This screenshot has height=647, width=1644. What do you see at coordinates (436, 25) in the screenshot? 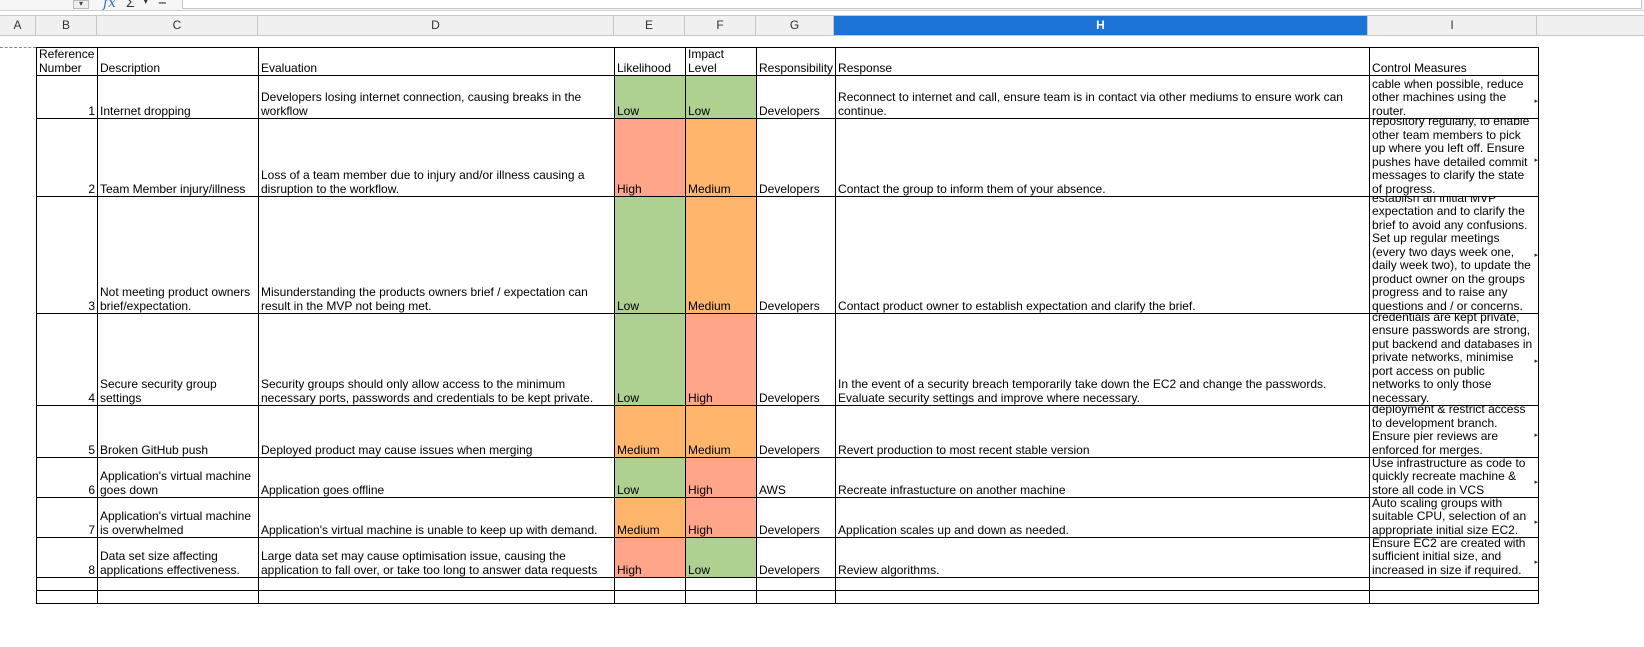
I see `column-header-d: D` at bounding box center [436, 25].